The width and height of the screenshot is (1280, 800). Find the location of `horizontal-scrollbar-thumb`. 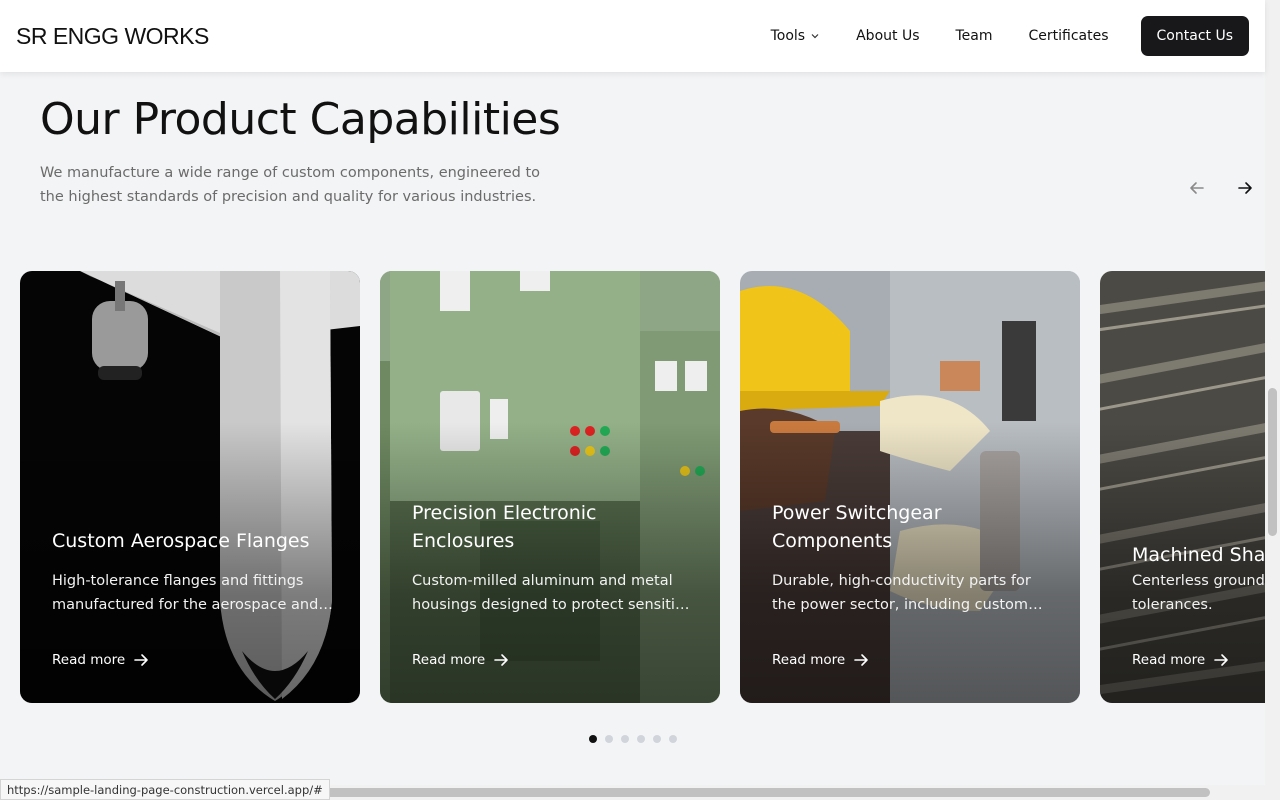

horizontal-scrollbar-thumb is located at coordinates (750, 792).